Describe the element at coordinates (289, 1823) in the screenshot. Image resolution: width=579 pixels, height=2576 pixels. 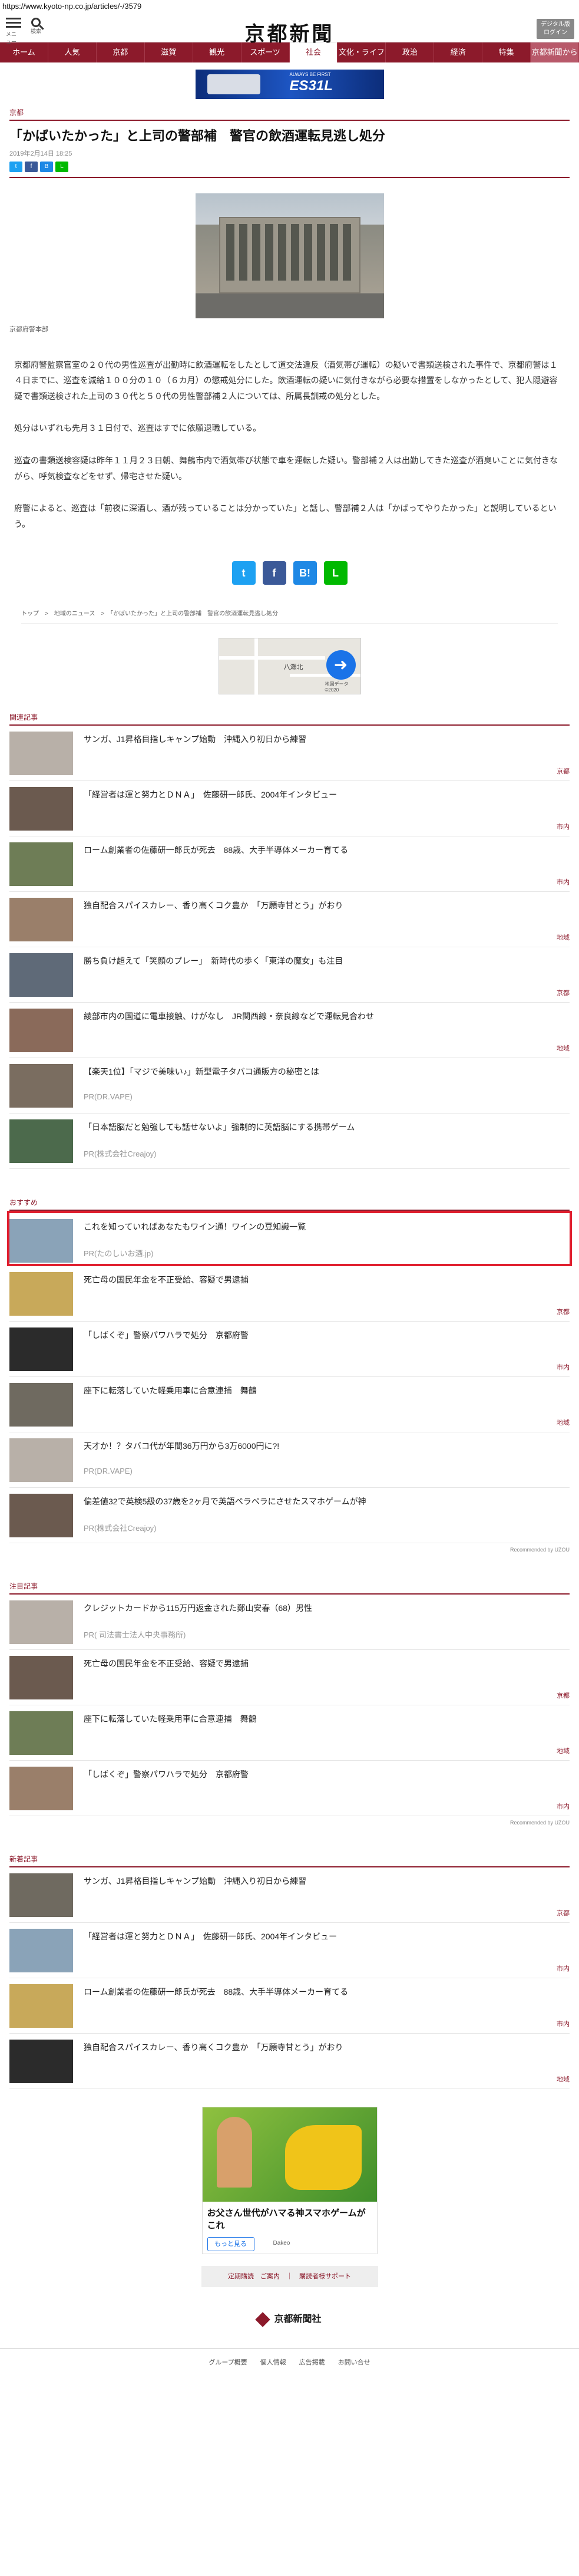
I see `recommended-by: Recommended by UZOU` at that location.